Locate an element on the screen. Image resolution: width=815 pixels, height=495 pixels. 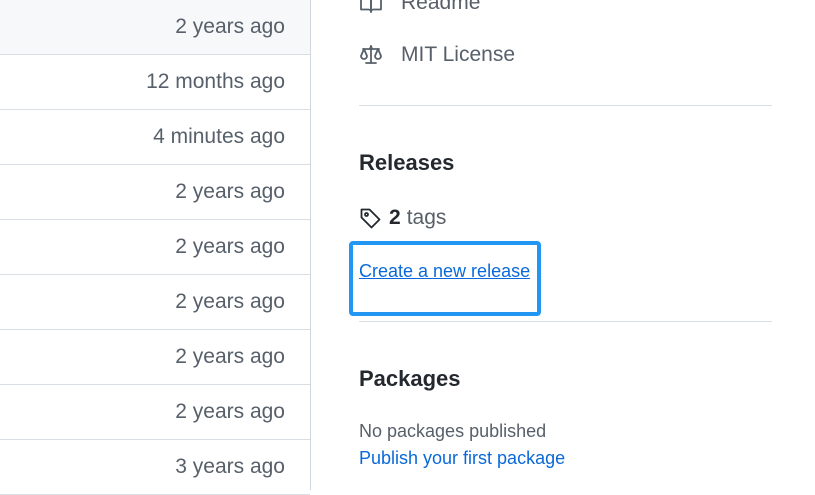
releases-heading: Releases is located at coordinates (406, 163).